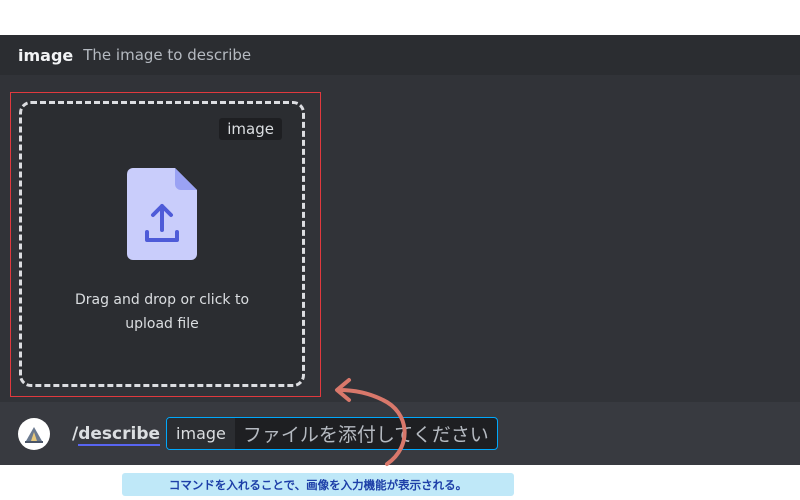 The height and width of the screenshot is (500, 800). Describe the element at coordinates (250, 129) in the screenshot. I see `dropzone-tag: image` at that location.